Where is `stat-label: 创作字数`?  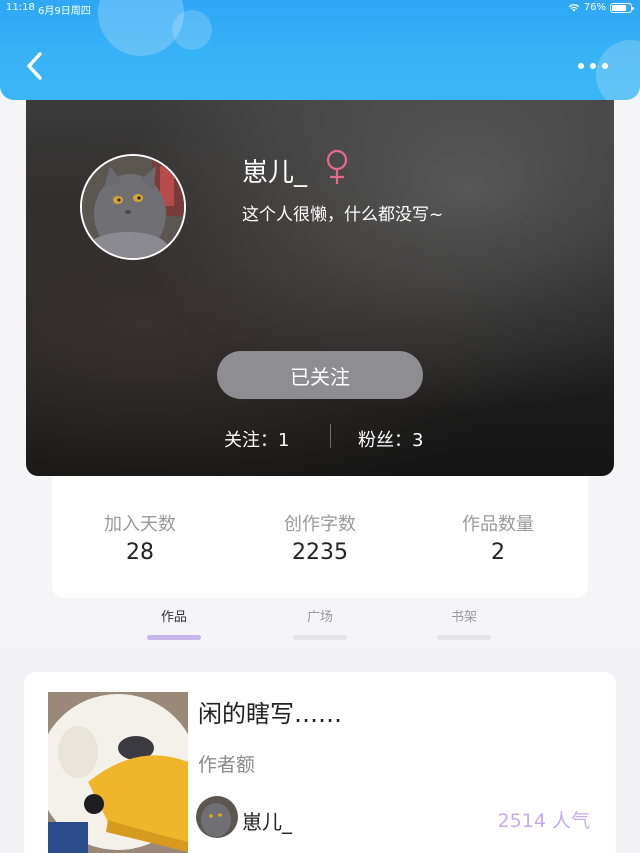 stat-label: 创作字数 is located at coordinates (320, 524).